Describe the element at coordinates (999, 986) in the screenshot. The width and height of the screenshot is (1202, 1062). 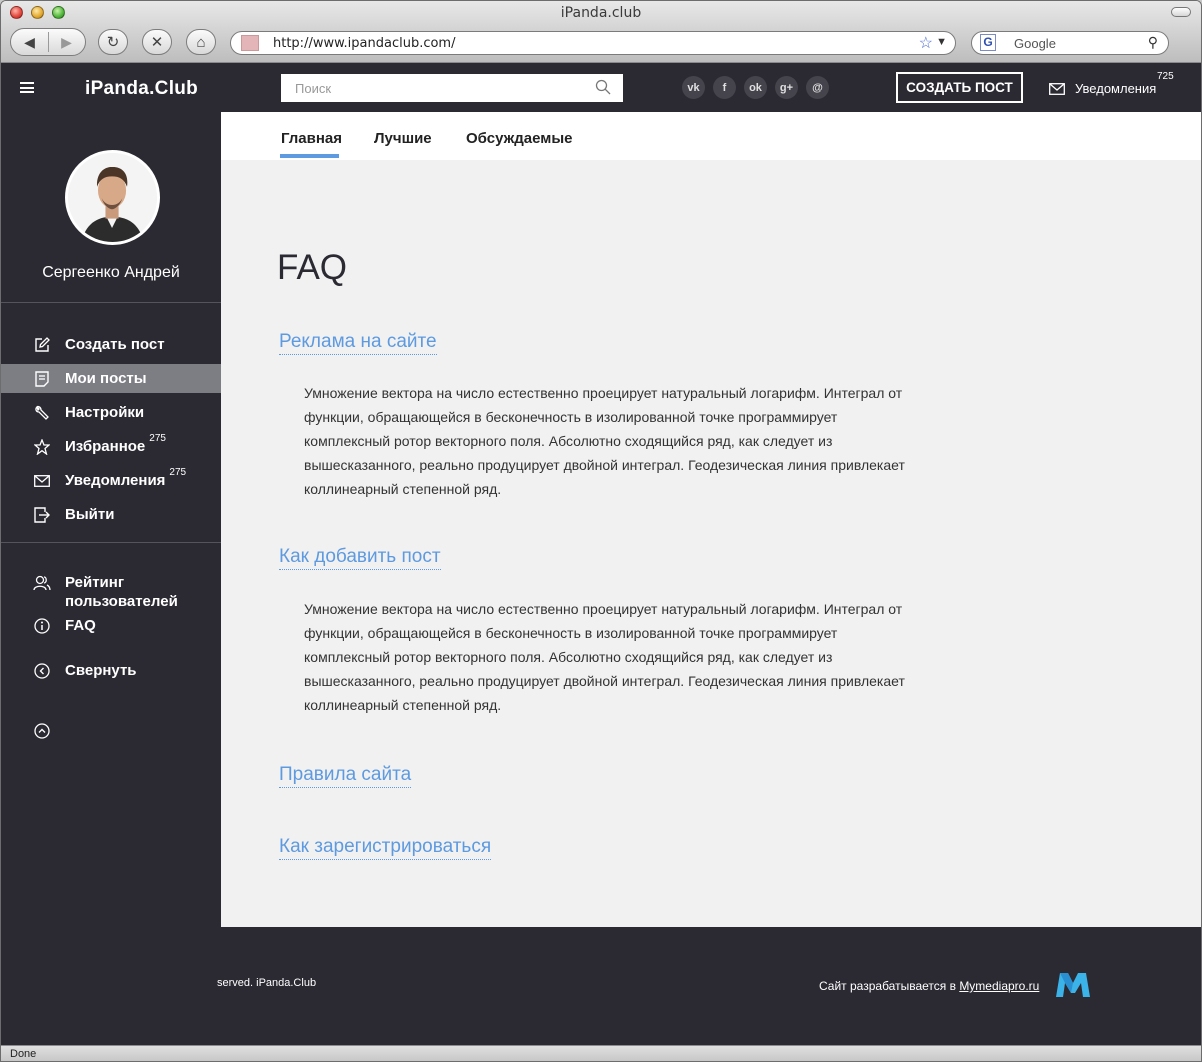
I see `developer-link: Mymediapro.ru` at that location.